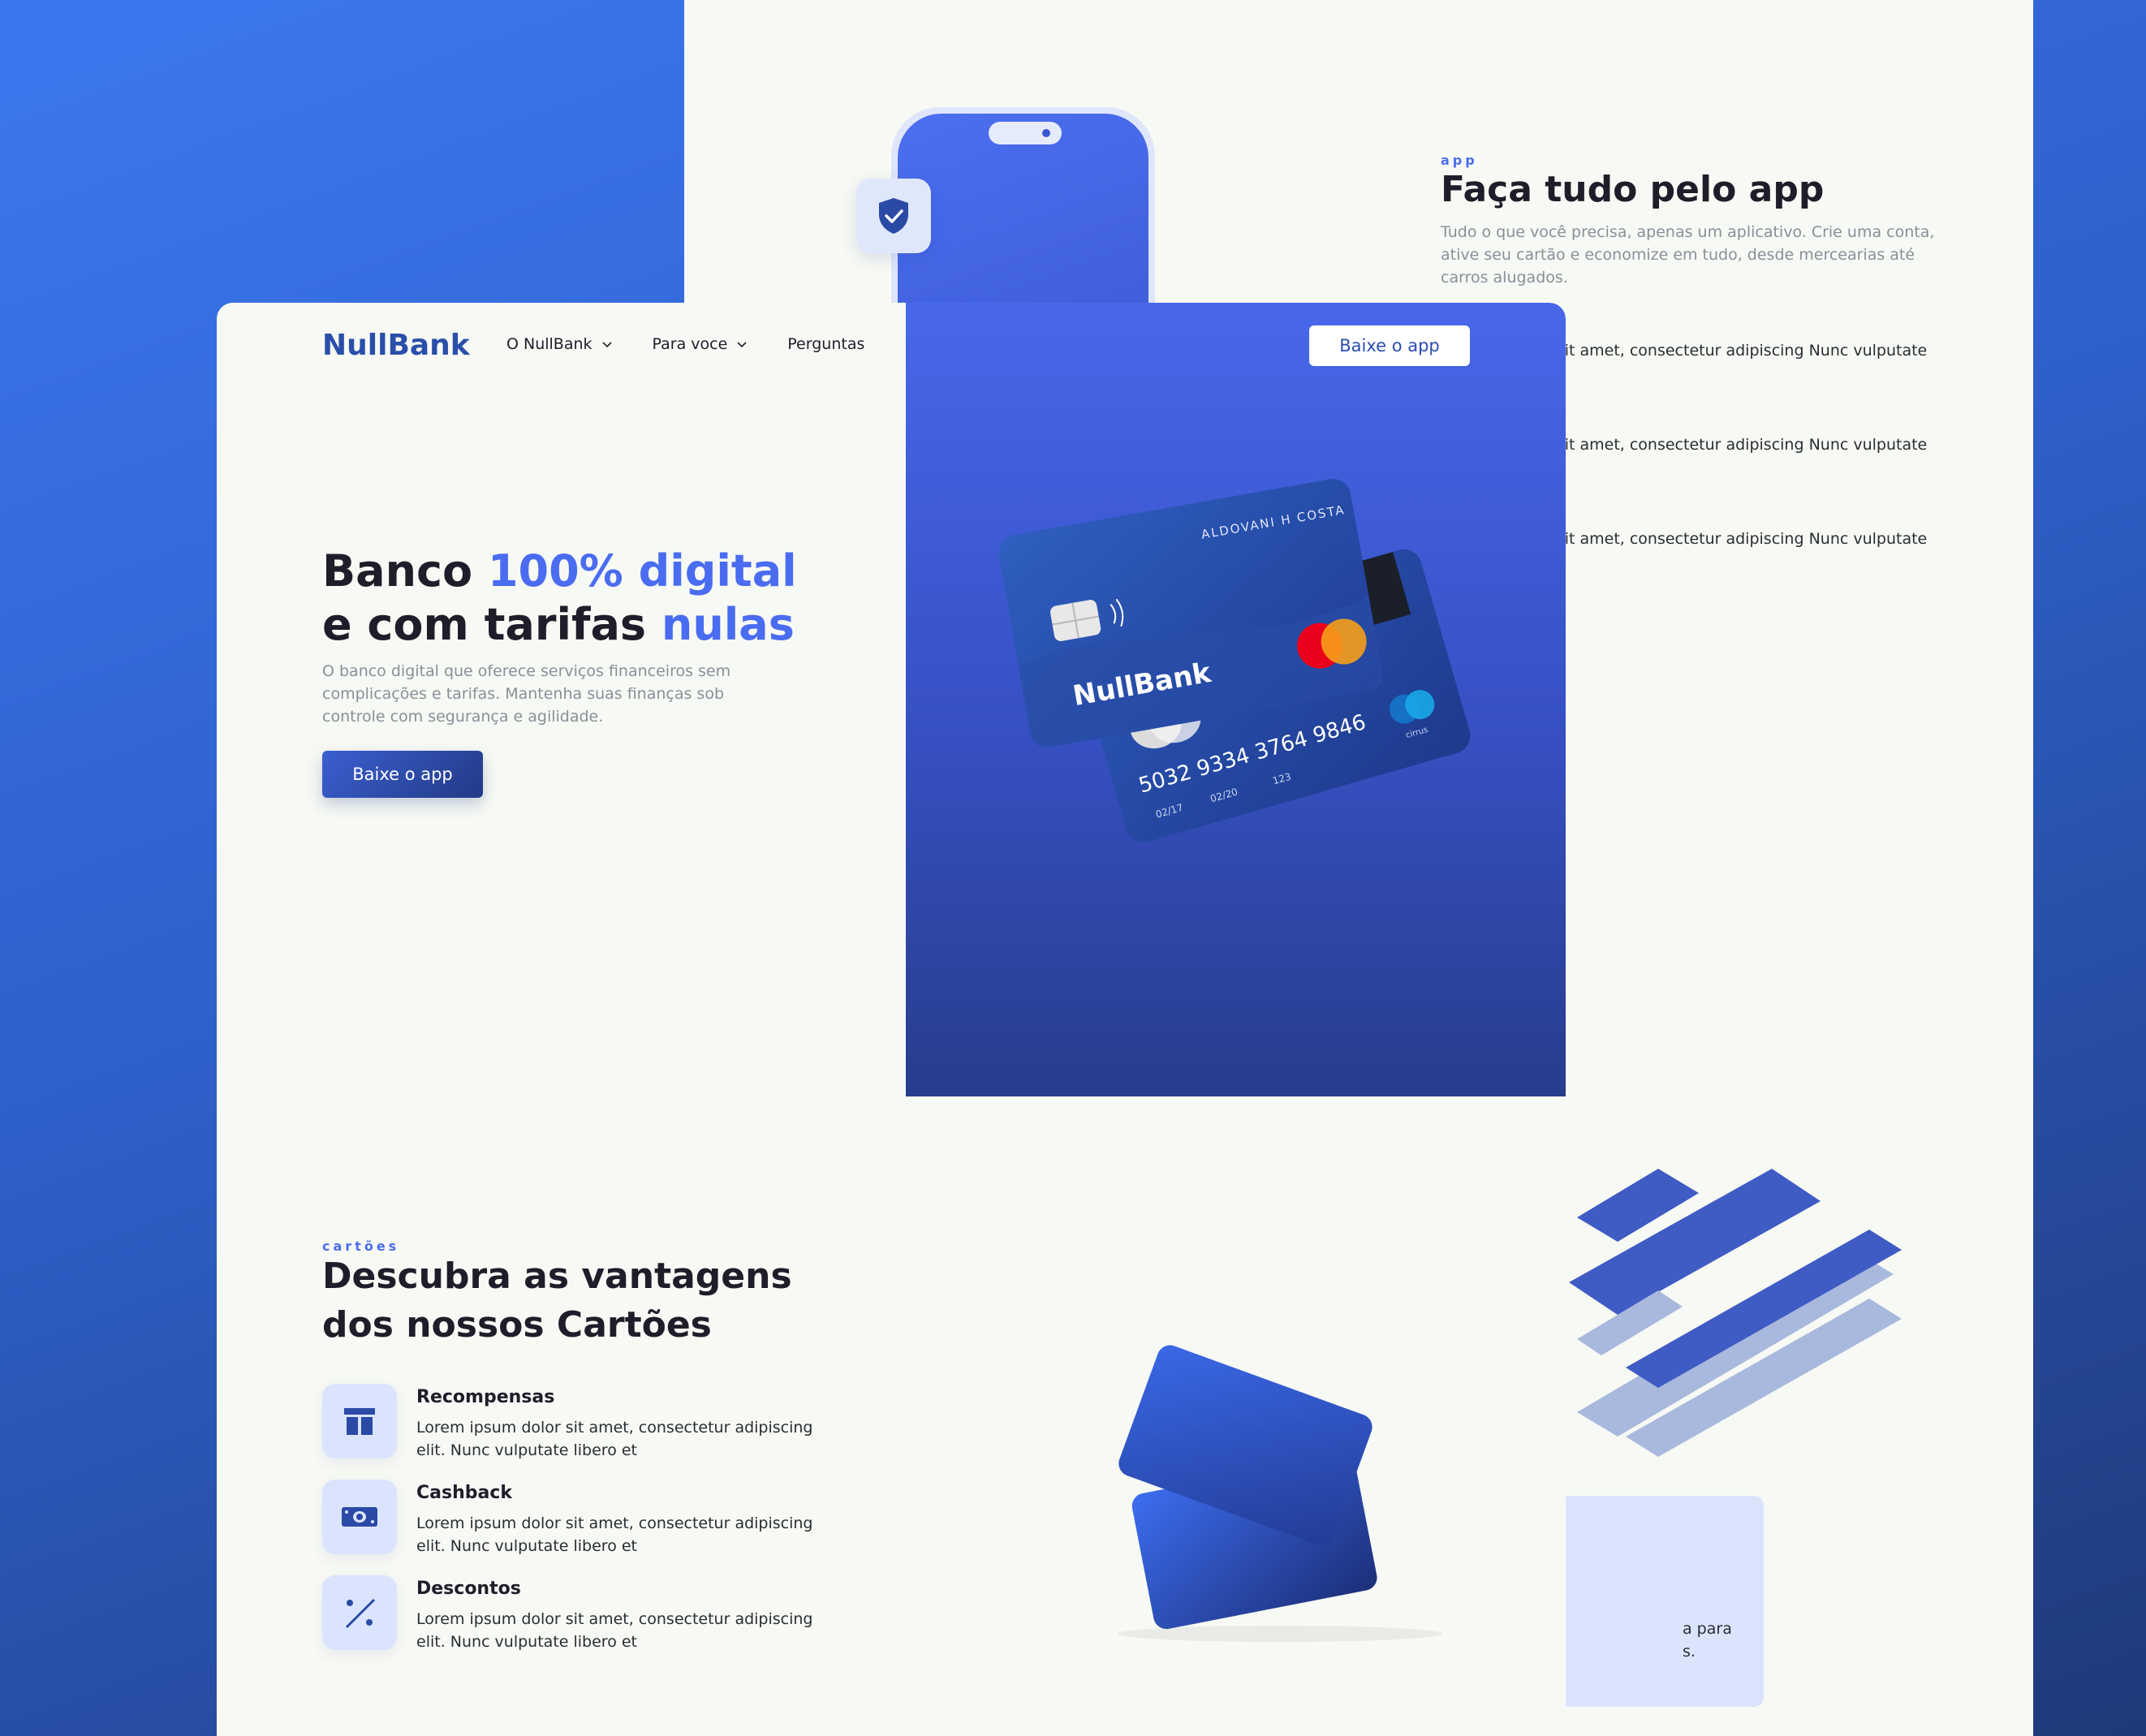 This screenshot has height=1736, width=2146. Describe the element at coordinates (396, 346) in the screenshot. I see `brand-logo: NullBank` at that location.